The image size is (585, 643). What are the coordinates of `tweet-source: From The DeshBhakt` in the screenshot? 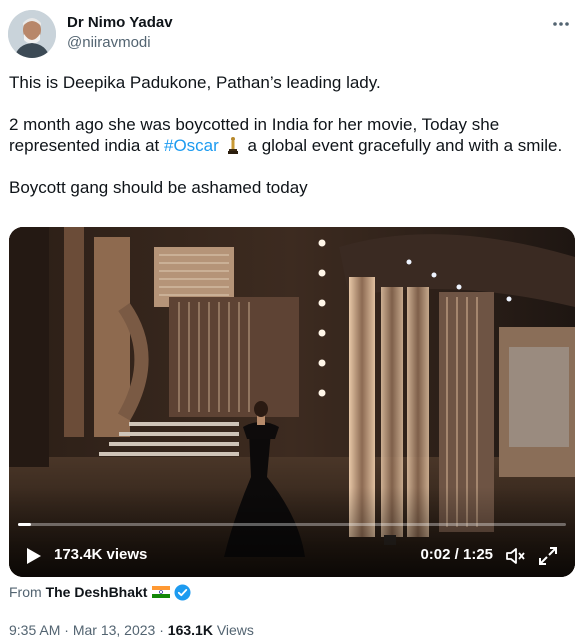 It's located at (100, 592).